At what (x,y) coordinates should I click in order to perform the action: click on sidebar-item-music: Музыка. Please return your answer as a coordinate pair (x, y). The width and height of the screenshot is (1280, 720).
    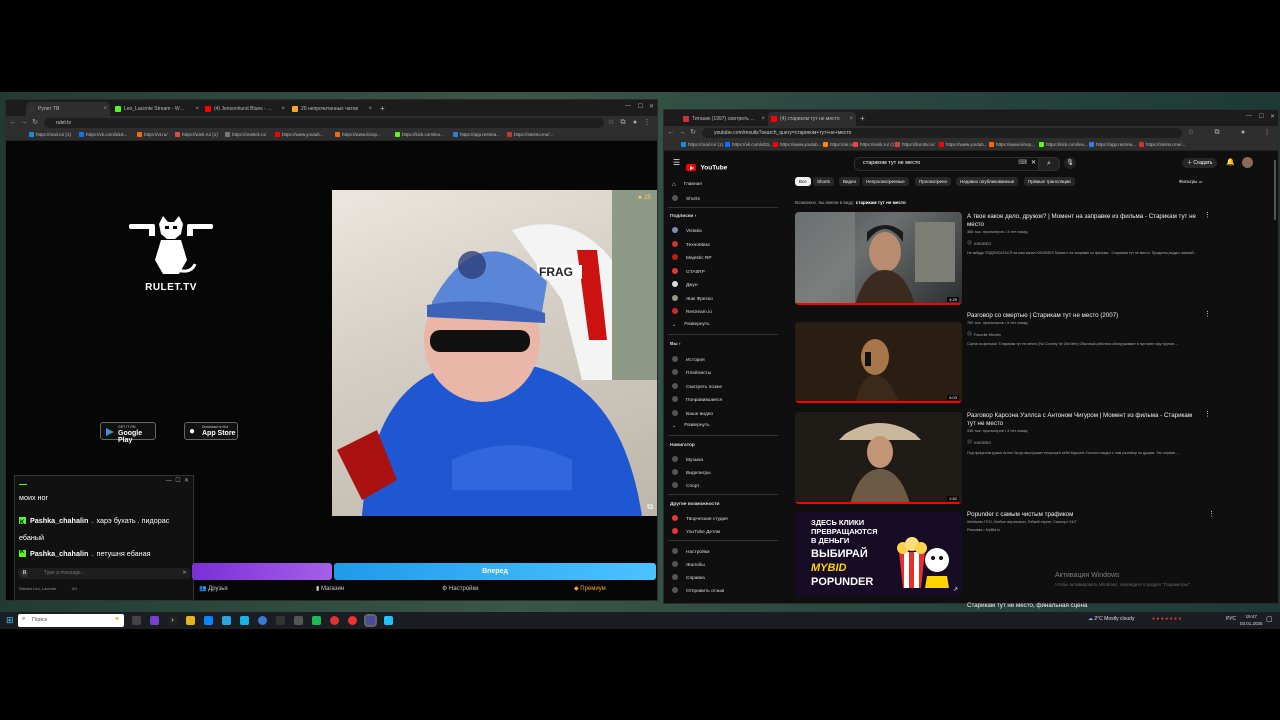
    Looking at the image, I should click on (687, 459).